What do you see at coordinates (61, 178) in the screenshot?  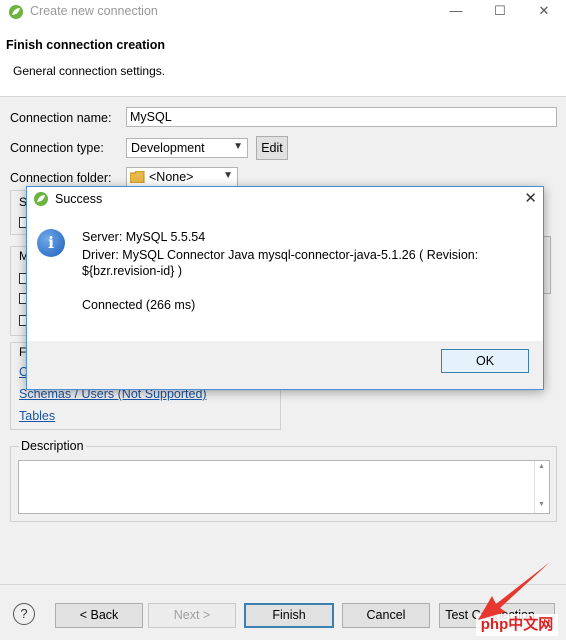 I see `connection-folder-label: Connection folder:` at bounding box center [61, 178].